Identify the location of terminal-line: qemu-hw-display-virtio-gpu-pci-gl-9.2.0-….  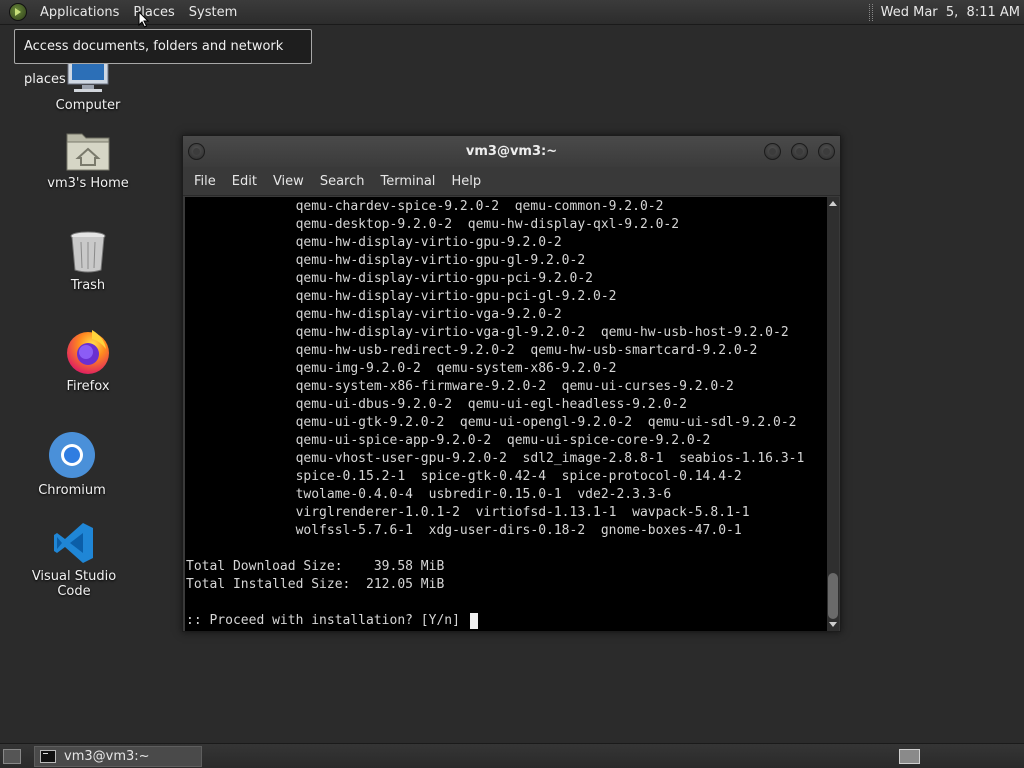
(401, 296).